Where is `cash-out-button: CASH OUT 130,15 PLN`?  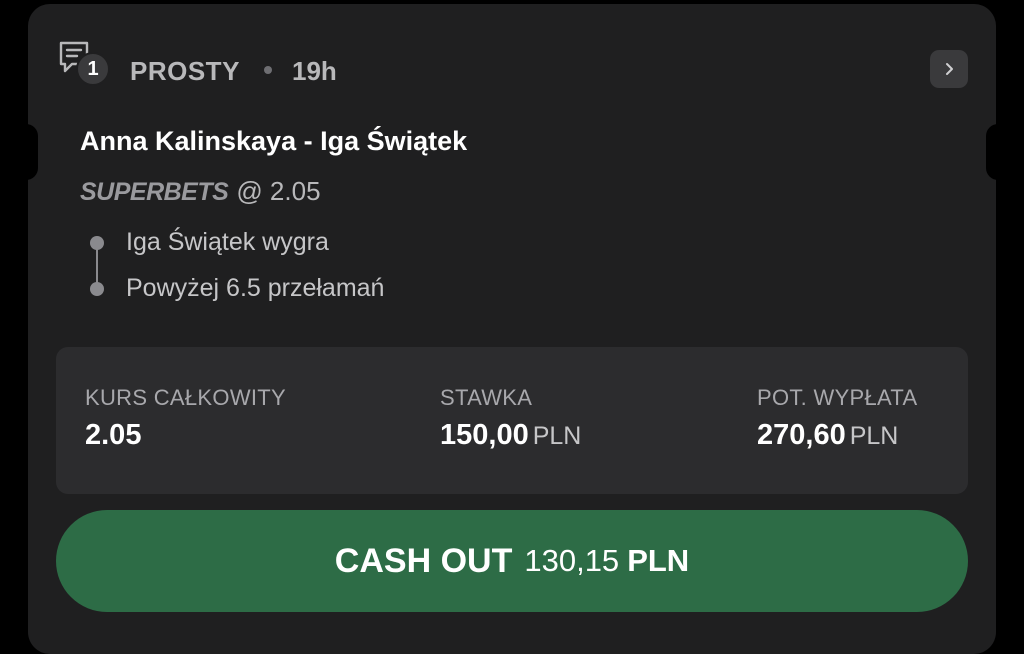
cash-out-button: CASH OUT 130,15 PLN is located at coordinates (512, 561).